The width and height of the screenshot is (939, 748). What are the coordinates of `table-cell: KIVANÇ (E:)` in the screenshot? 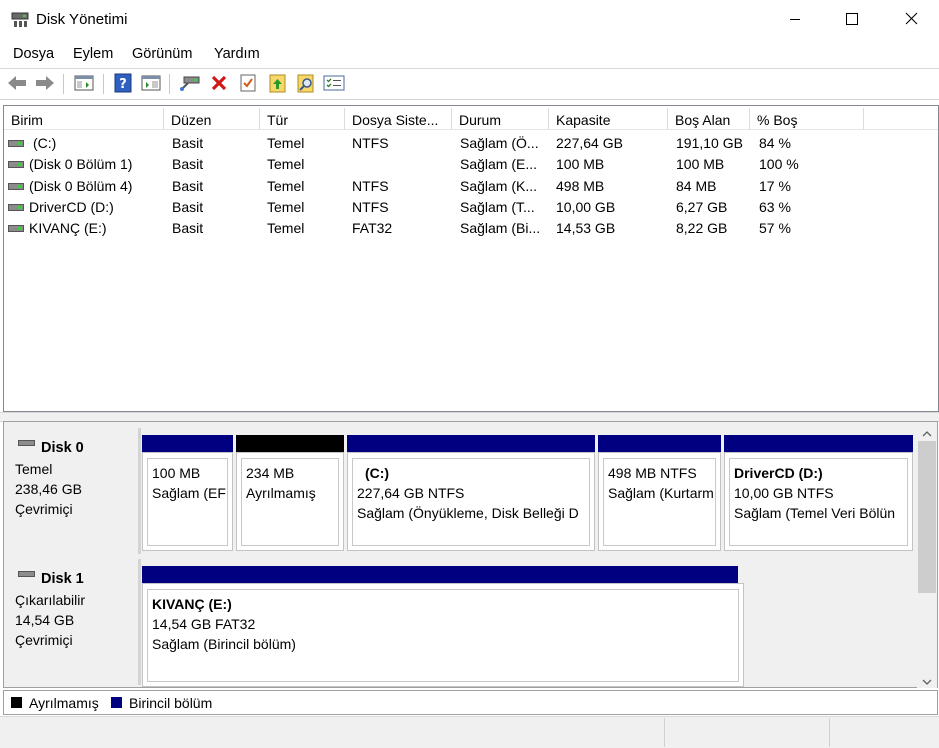 It's located at (68, 228).